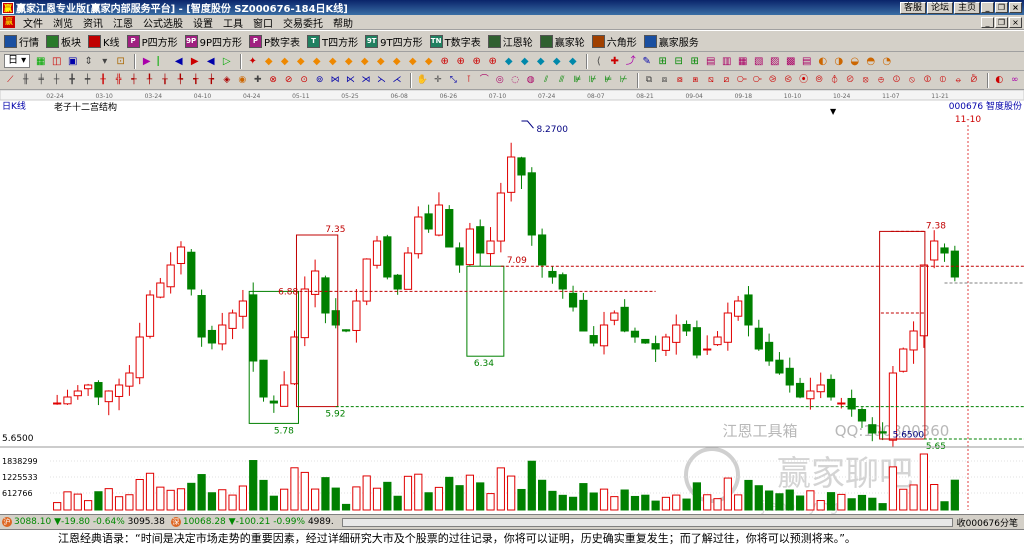  I want to click on analysis-tool-52-icon: ⦾, so click(819, 80).